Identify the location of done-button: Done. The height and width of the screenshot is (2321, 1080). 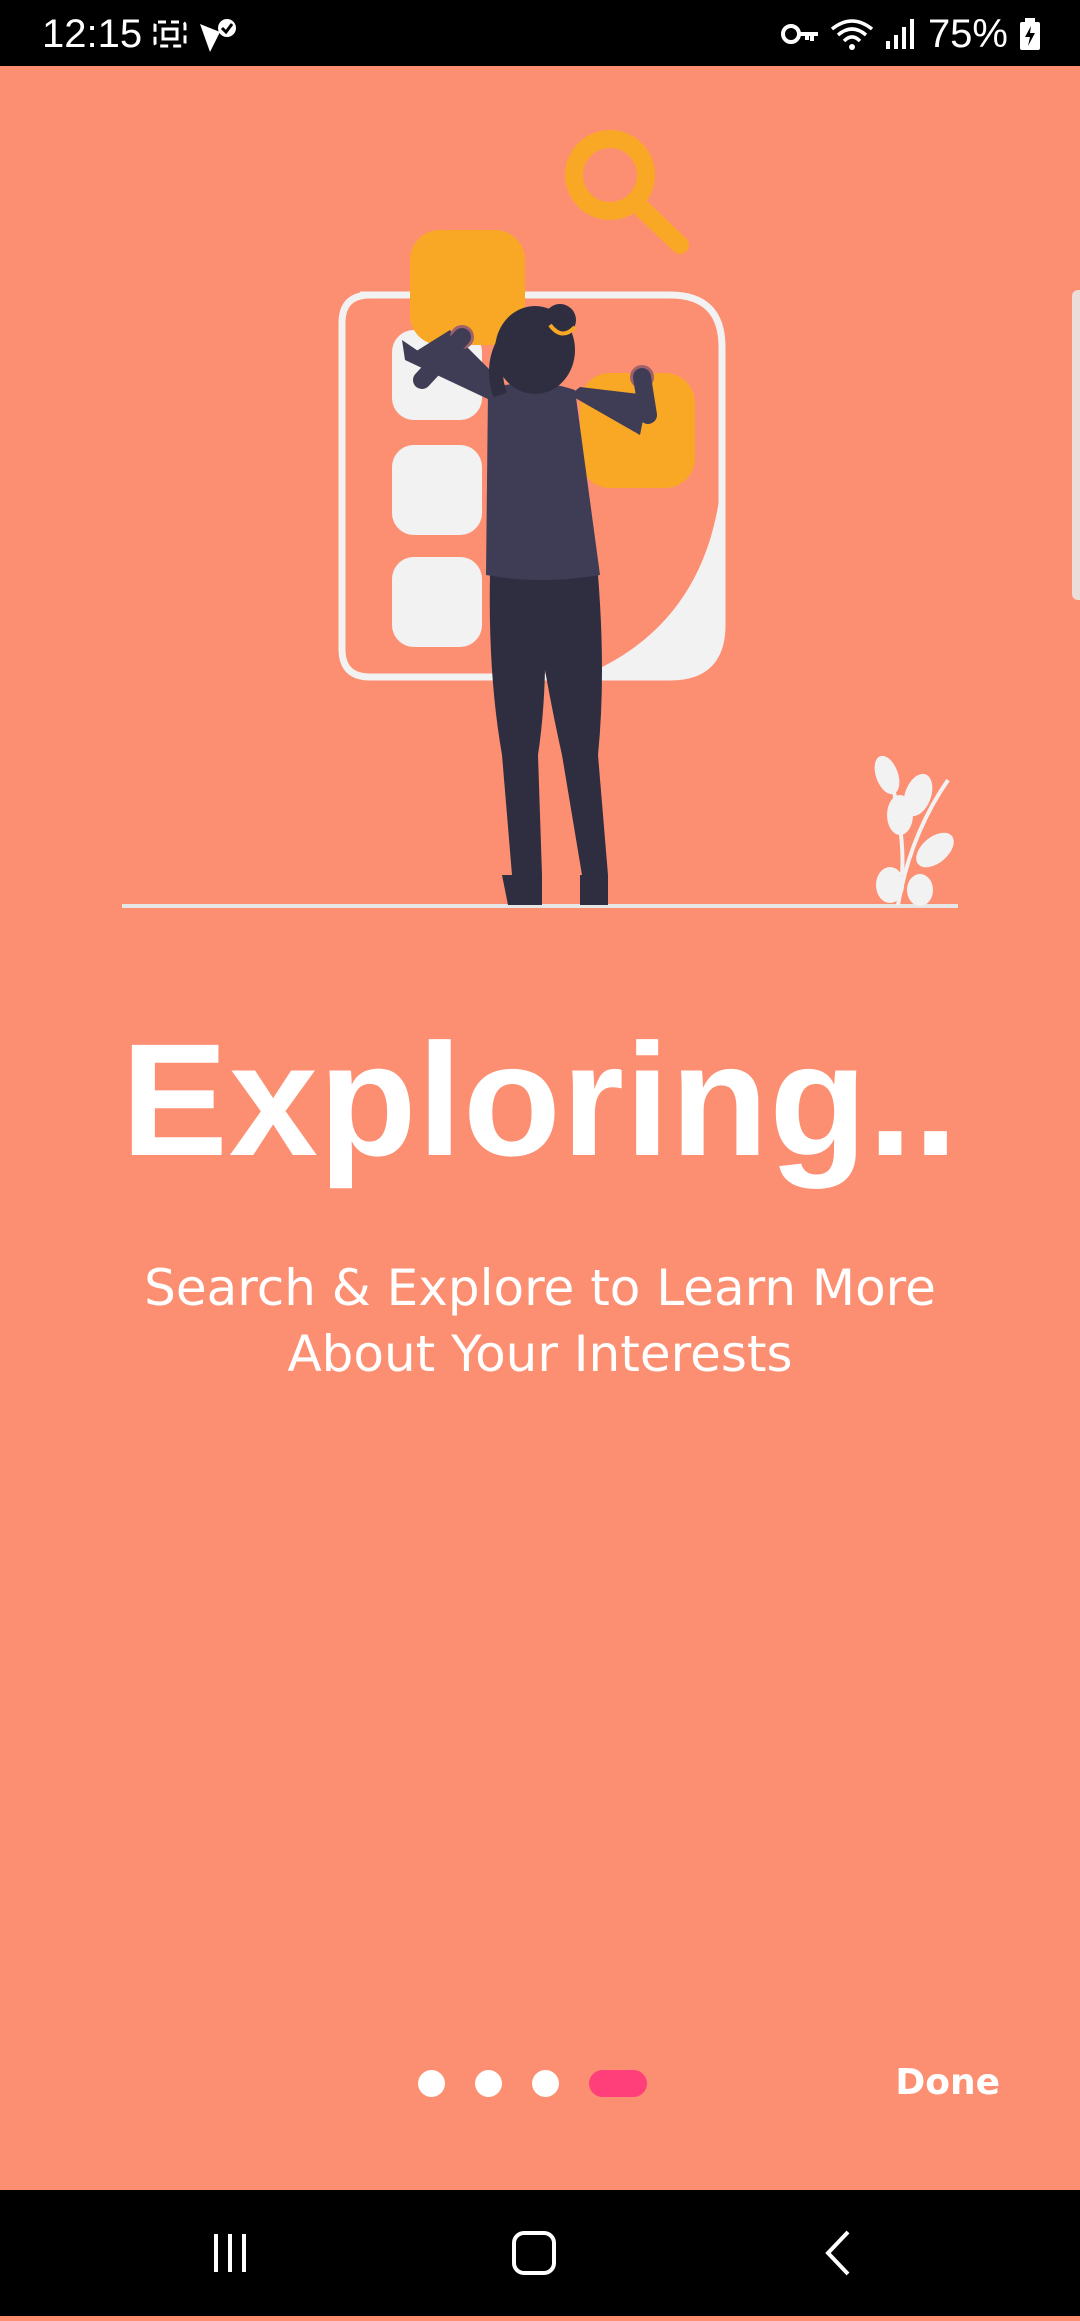
(947, 2083).